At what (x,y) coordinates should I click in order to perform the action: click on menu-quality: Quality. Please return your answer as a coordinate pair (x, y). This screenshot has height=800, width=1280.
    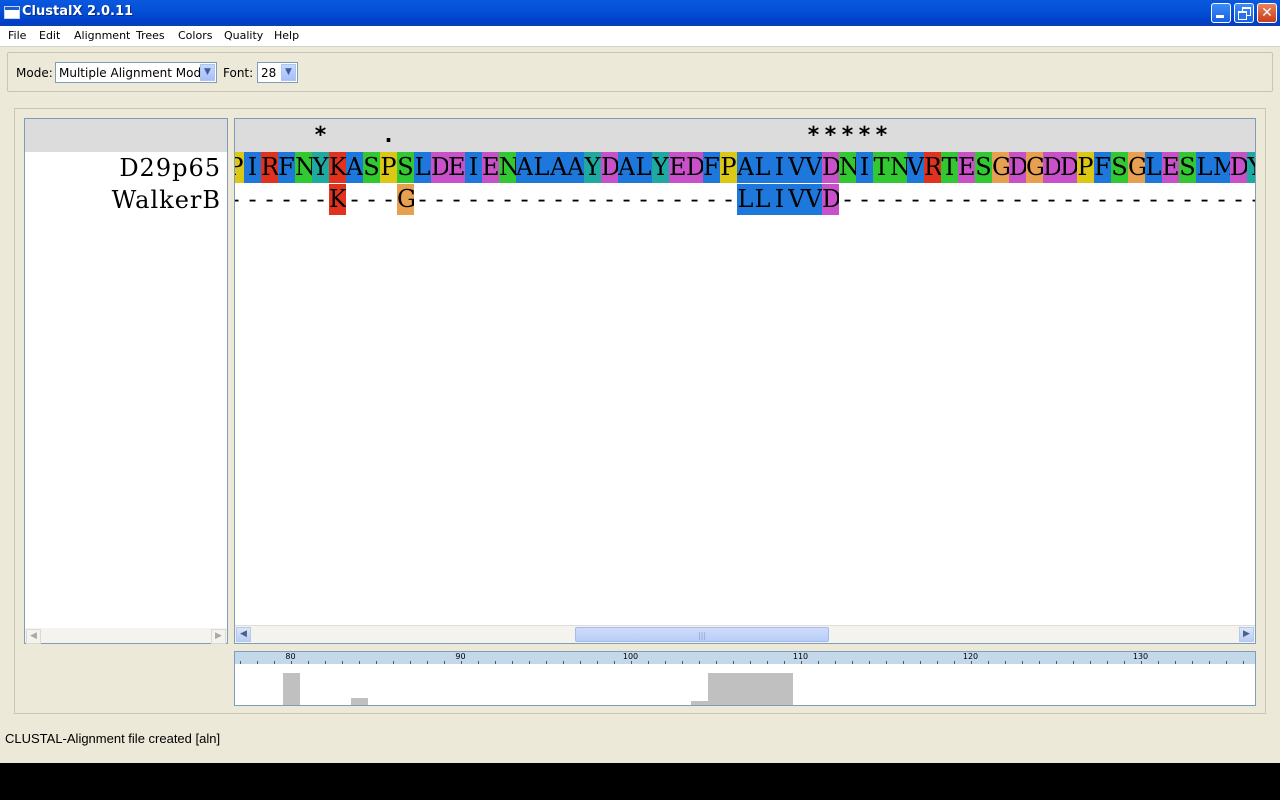
    Looking at the image, I should click on (243, 35).